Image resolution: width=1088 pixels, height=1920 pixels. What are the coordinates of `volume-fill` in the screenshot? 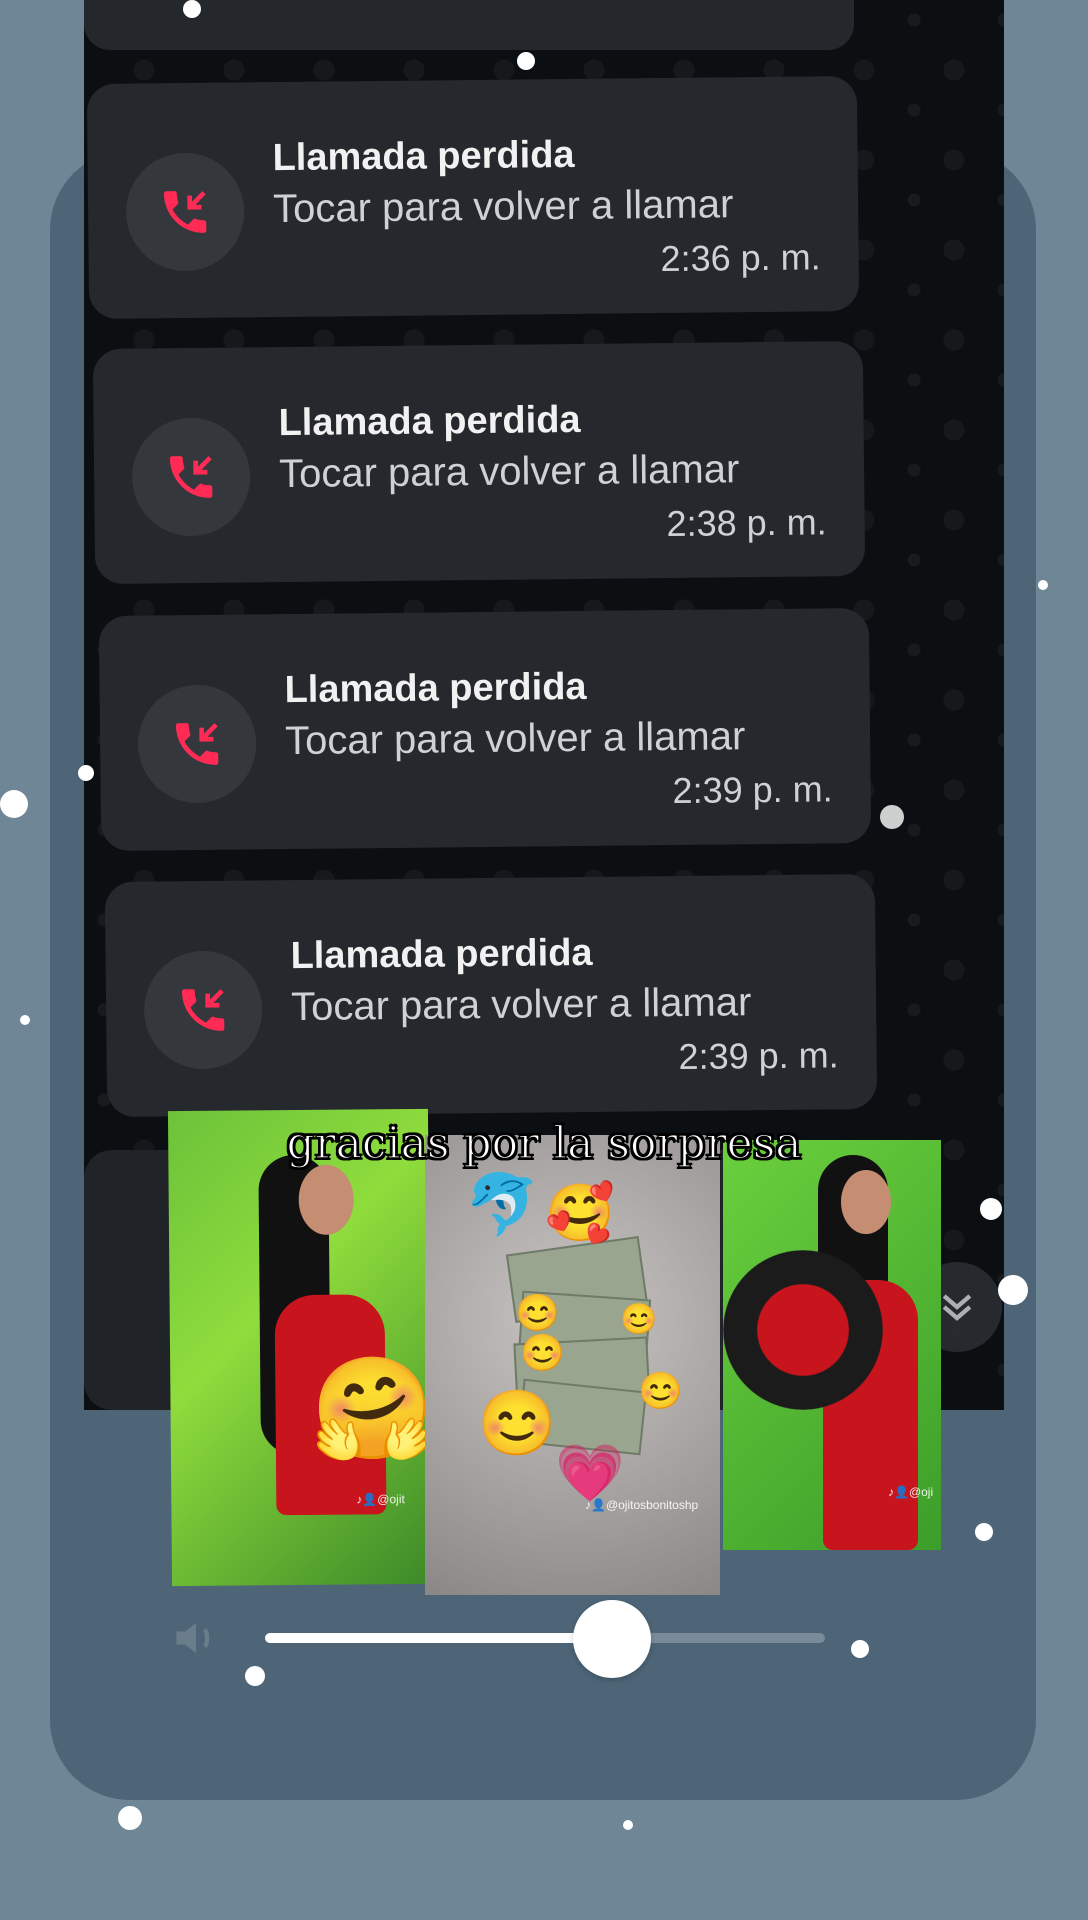 It's located at (439, 1638).